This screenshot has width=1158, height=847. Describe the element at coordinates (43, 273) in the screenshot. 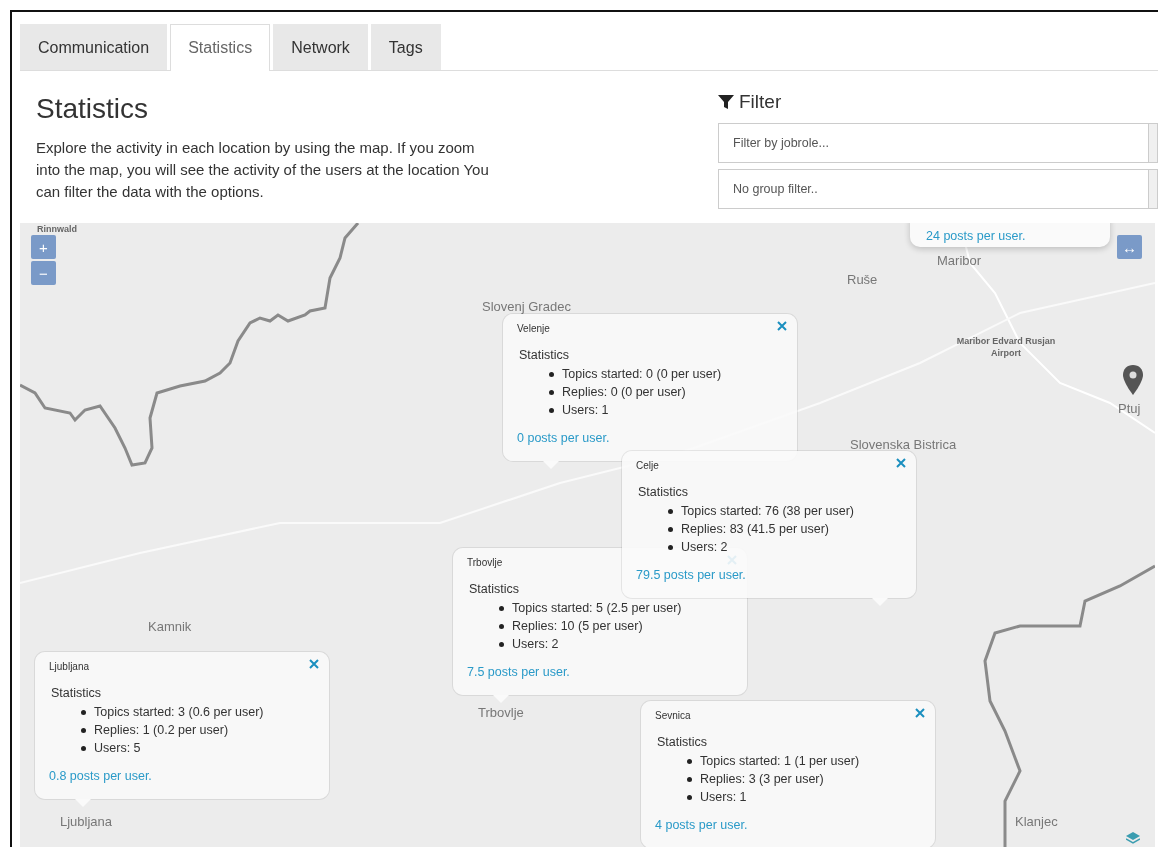

I see `zoom-out-button: −` at that location.